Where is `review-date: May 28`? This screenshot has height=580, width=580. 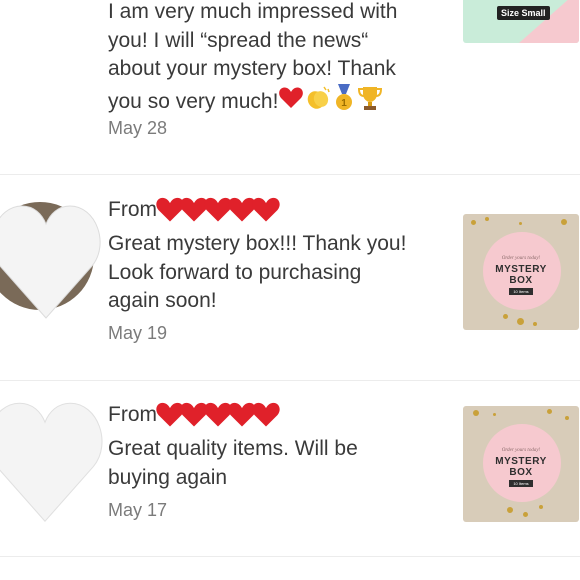
review-date: May 28 is located at coordinates (138, 128).